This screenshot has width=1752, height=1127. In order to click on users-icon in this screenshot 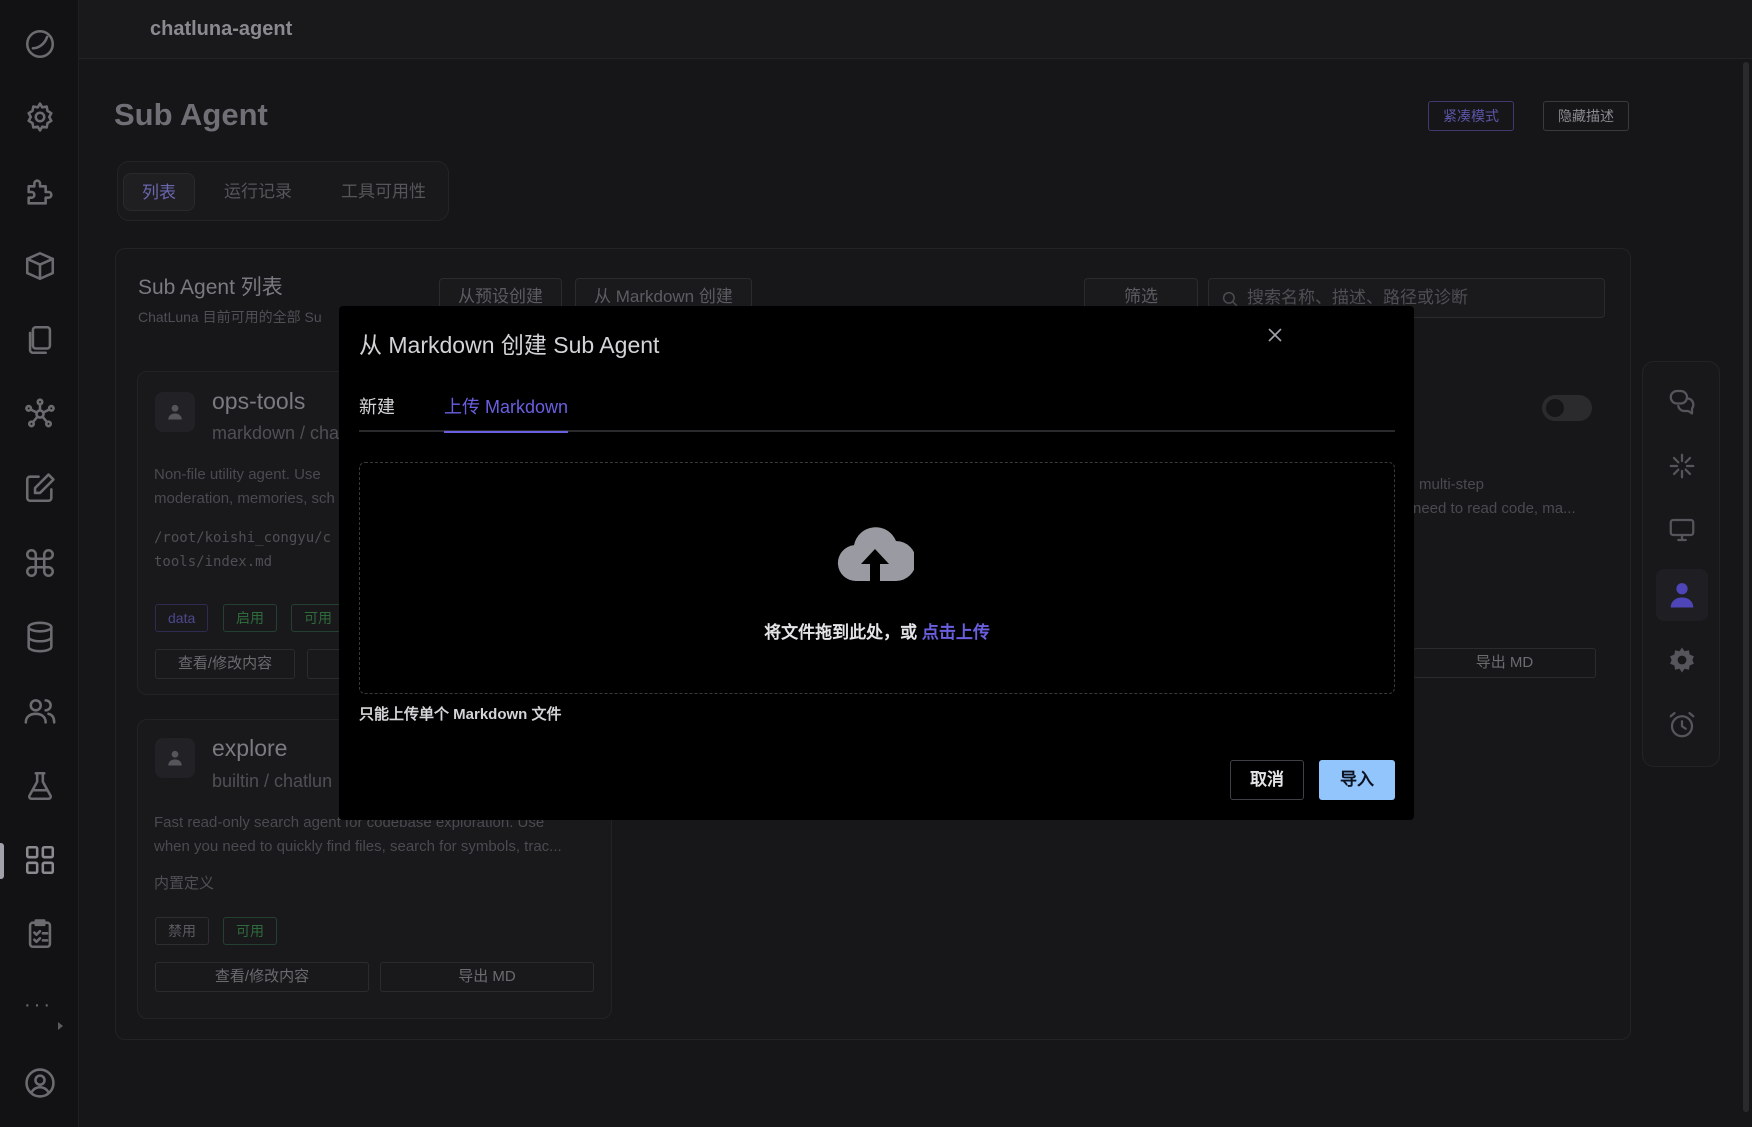, I will do `click(40, 711)`.